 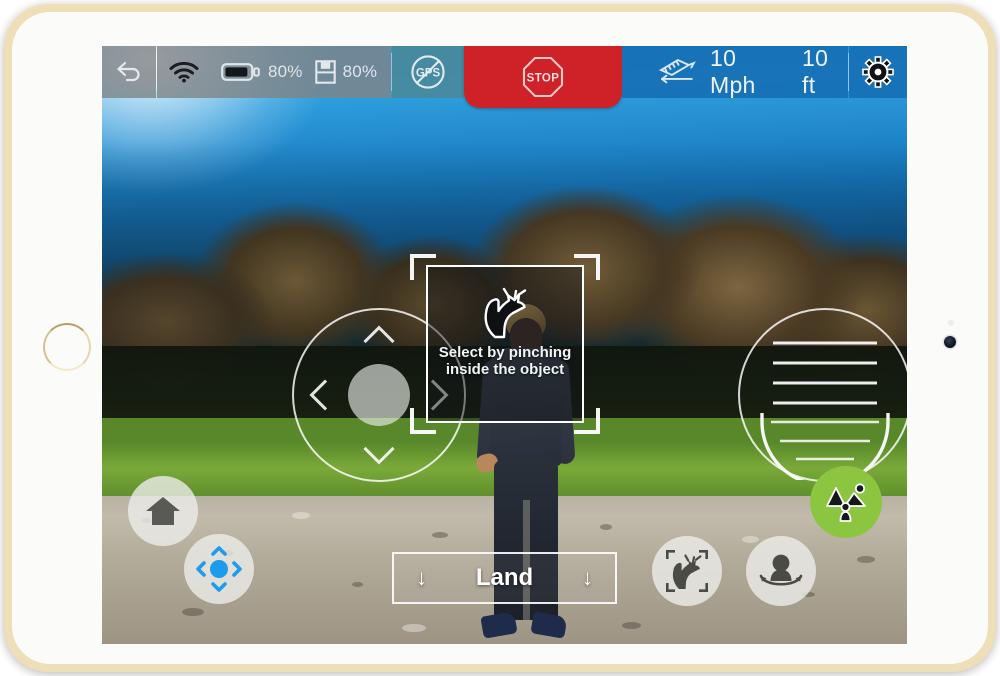 What do you see at coordinates (325, 72) in the screenshot?
I see `sd-card-icon` at bounding box center [325, 72].